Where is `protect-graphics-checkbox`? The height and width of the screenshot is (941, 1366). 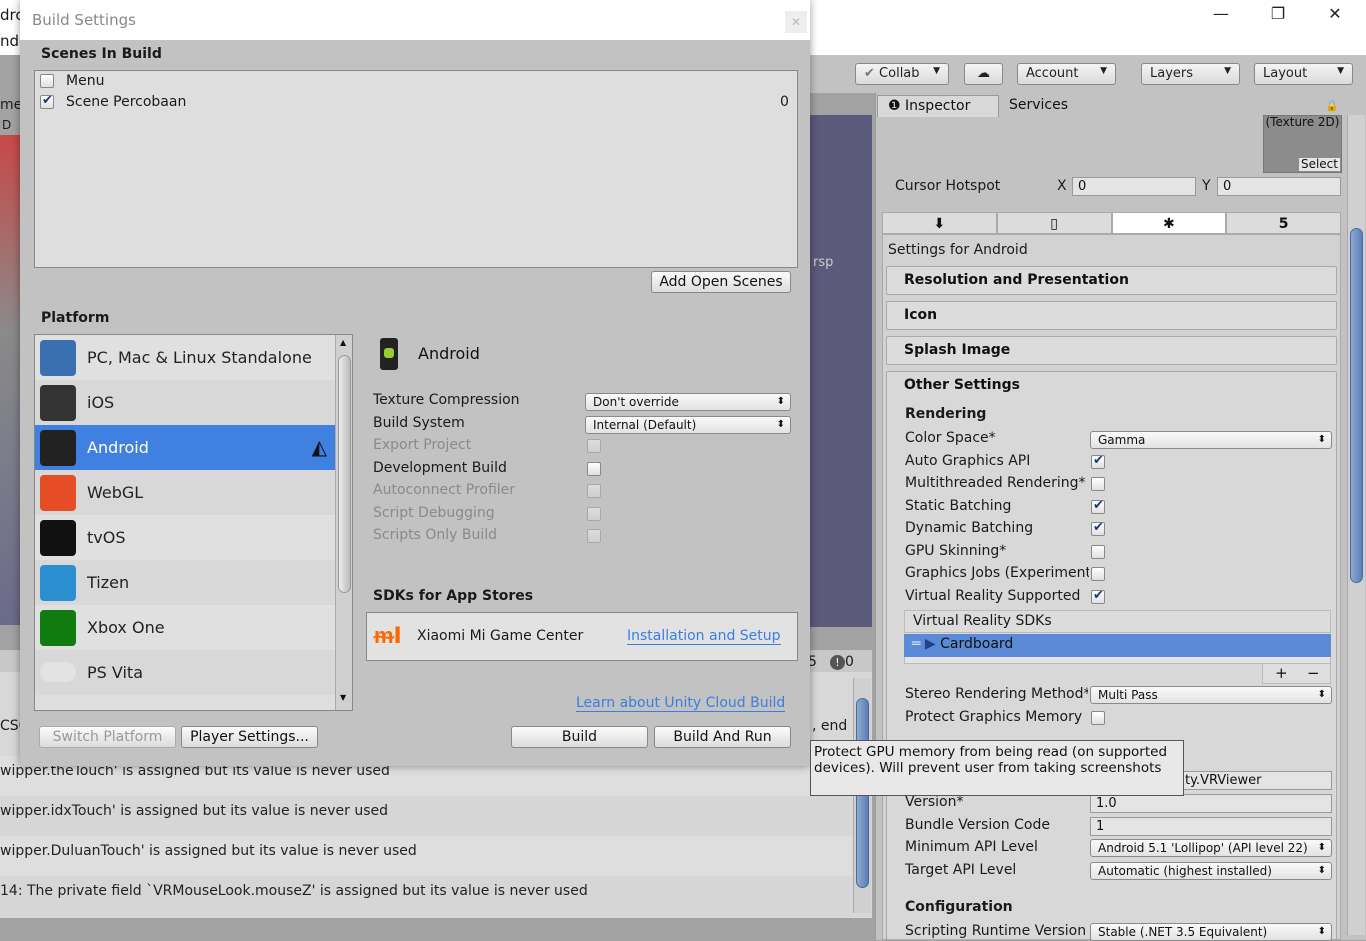
protect-graphics-checkbox is located at coordinates (1098, 718).